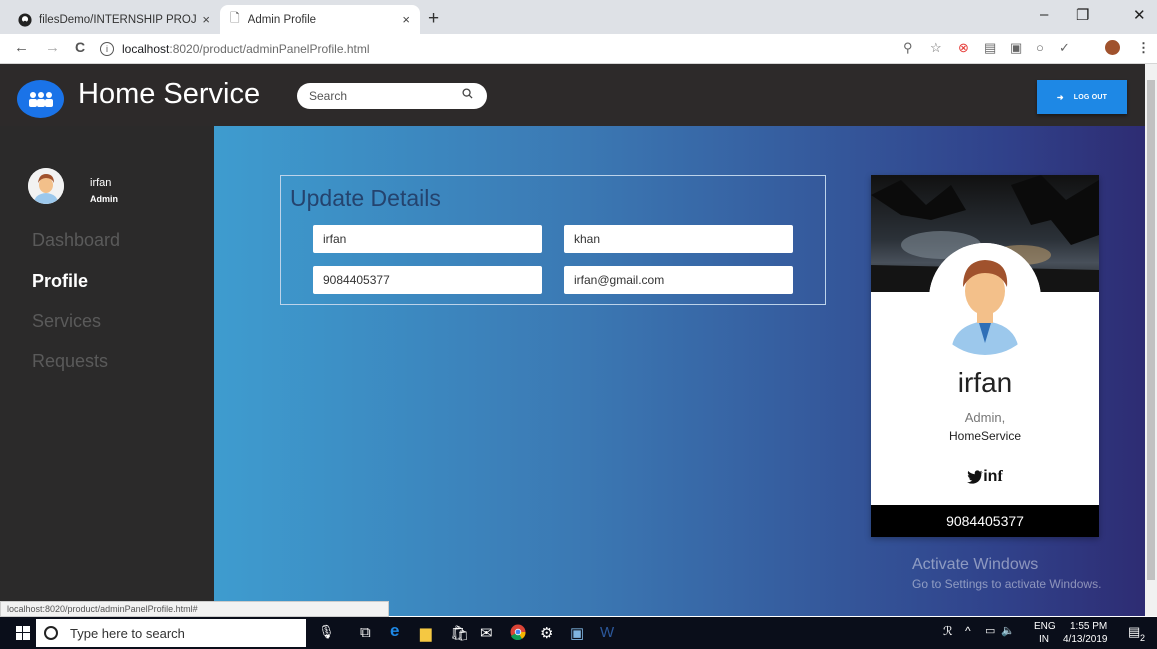 The width and height of the screenshot is (1157, 649). Describe the element at coordinates (394, 631) in the screenshot. I see `edge-icon: e` at that location.